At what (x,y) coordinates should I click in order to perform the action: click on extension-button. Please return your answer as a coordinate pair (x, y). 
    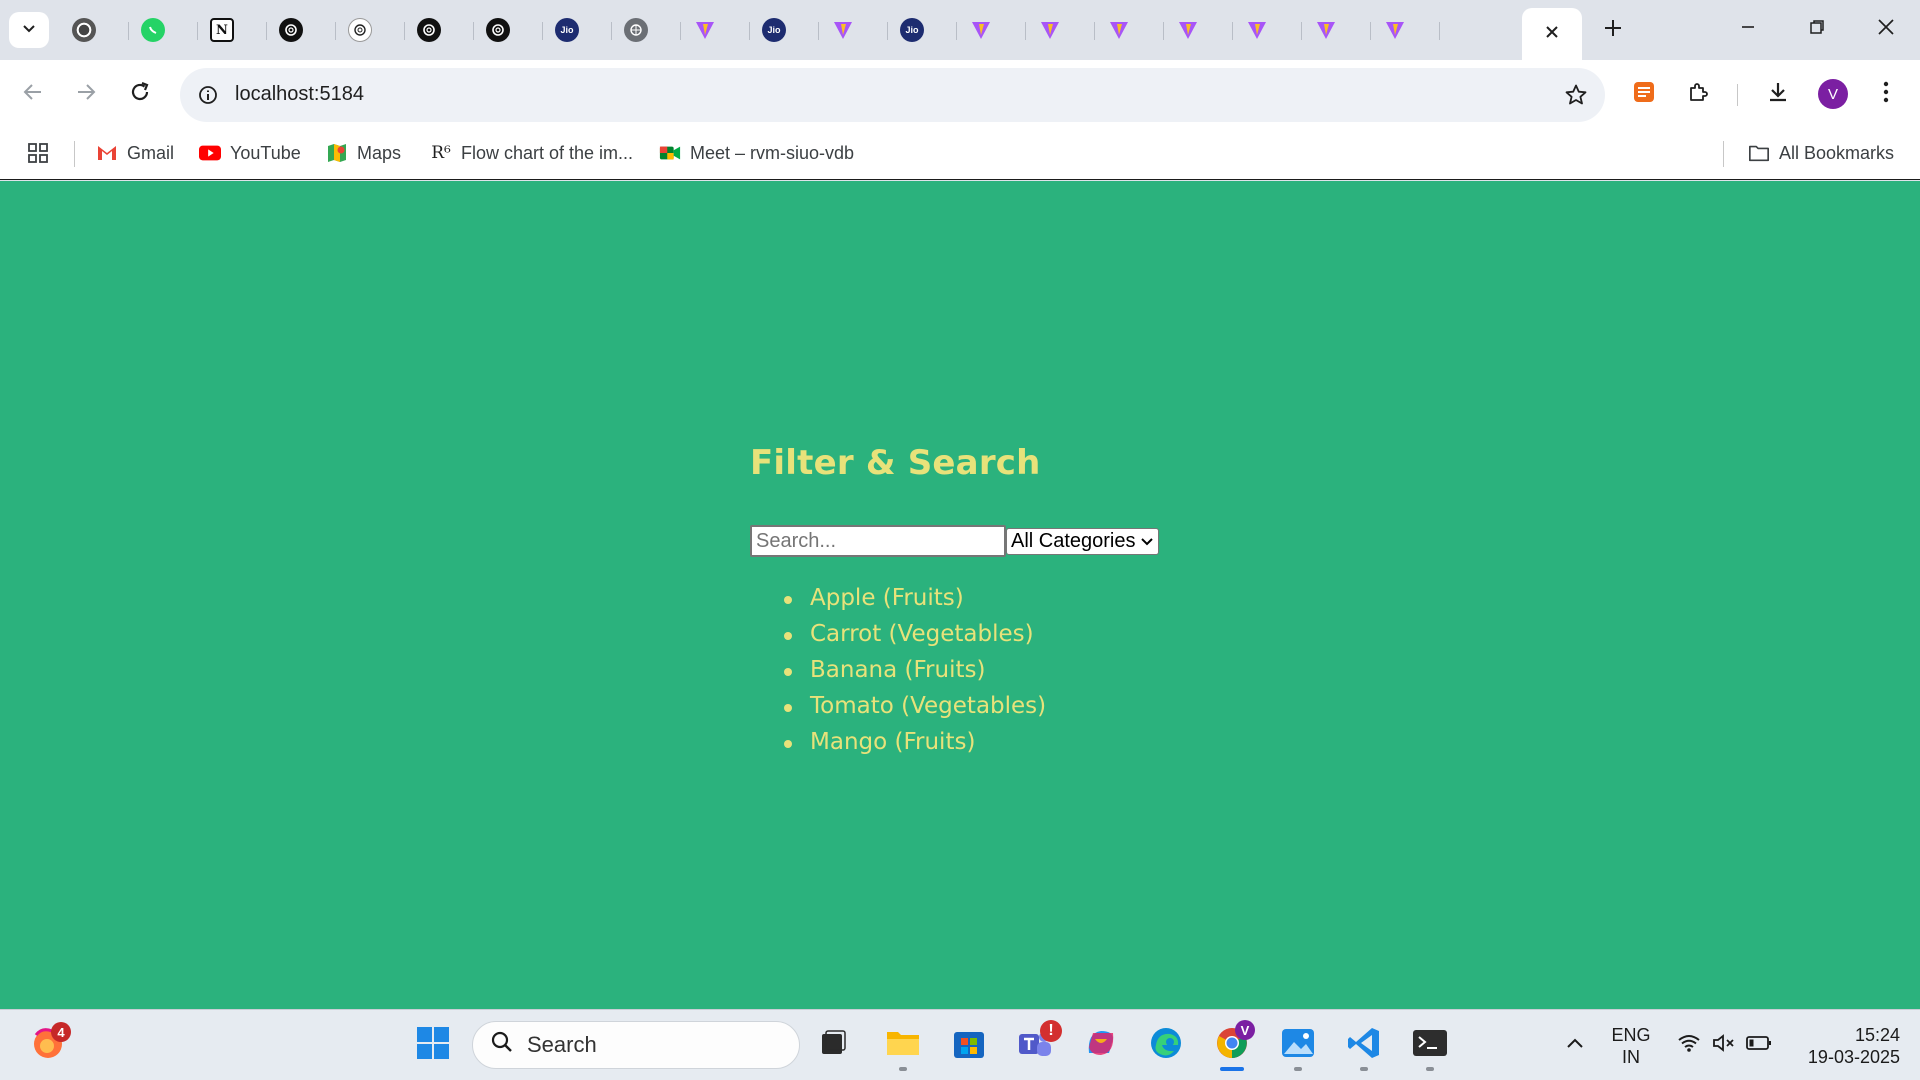
    Looking at the image, I should click on (1644, 94).